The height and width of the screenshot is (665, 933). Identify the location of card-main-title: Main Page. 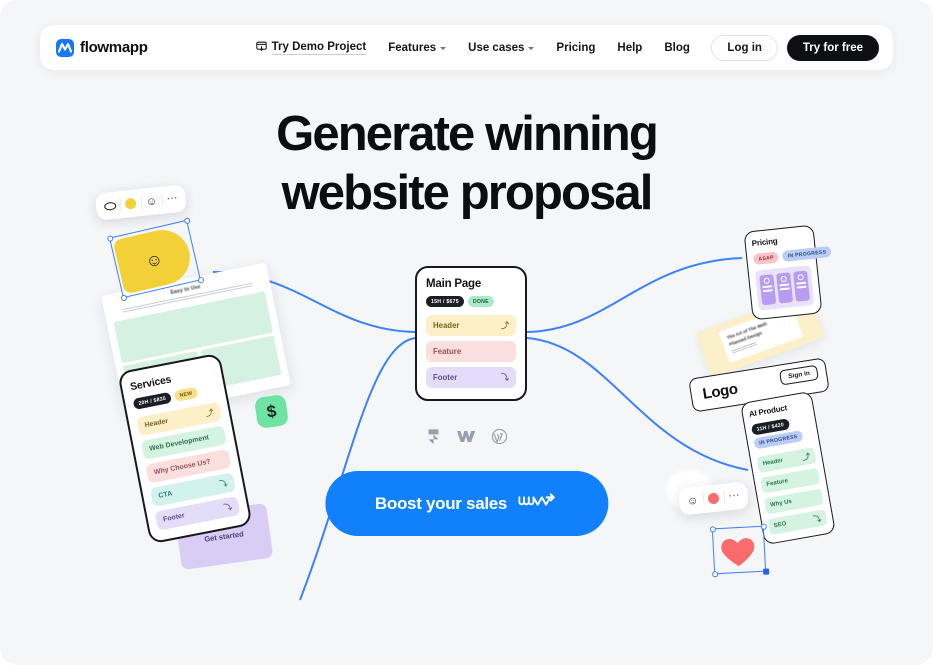
(454, 284).